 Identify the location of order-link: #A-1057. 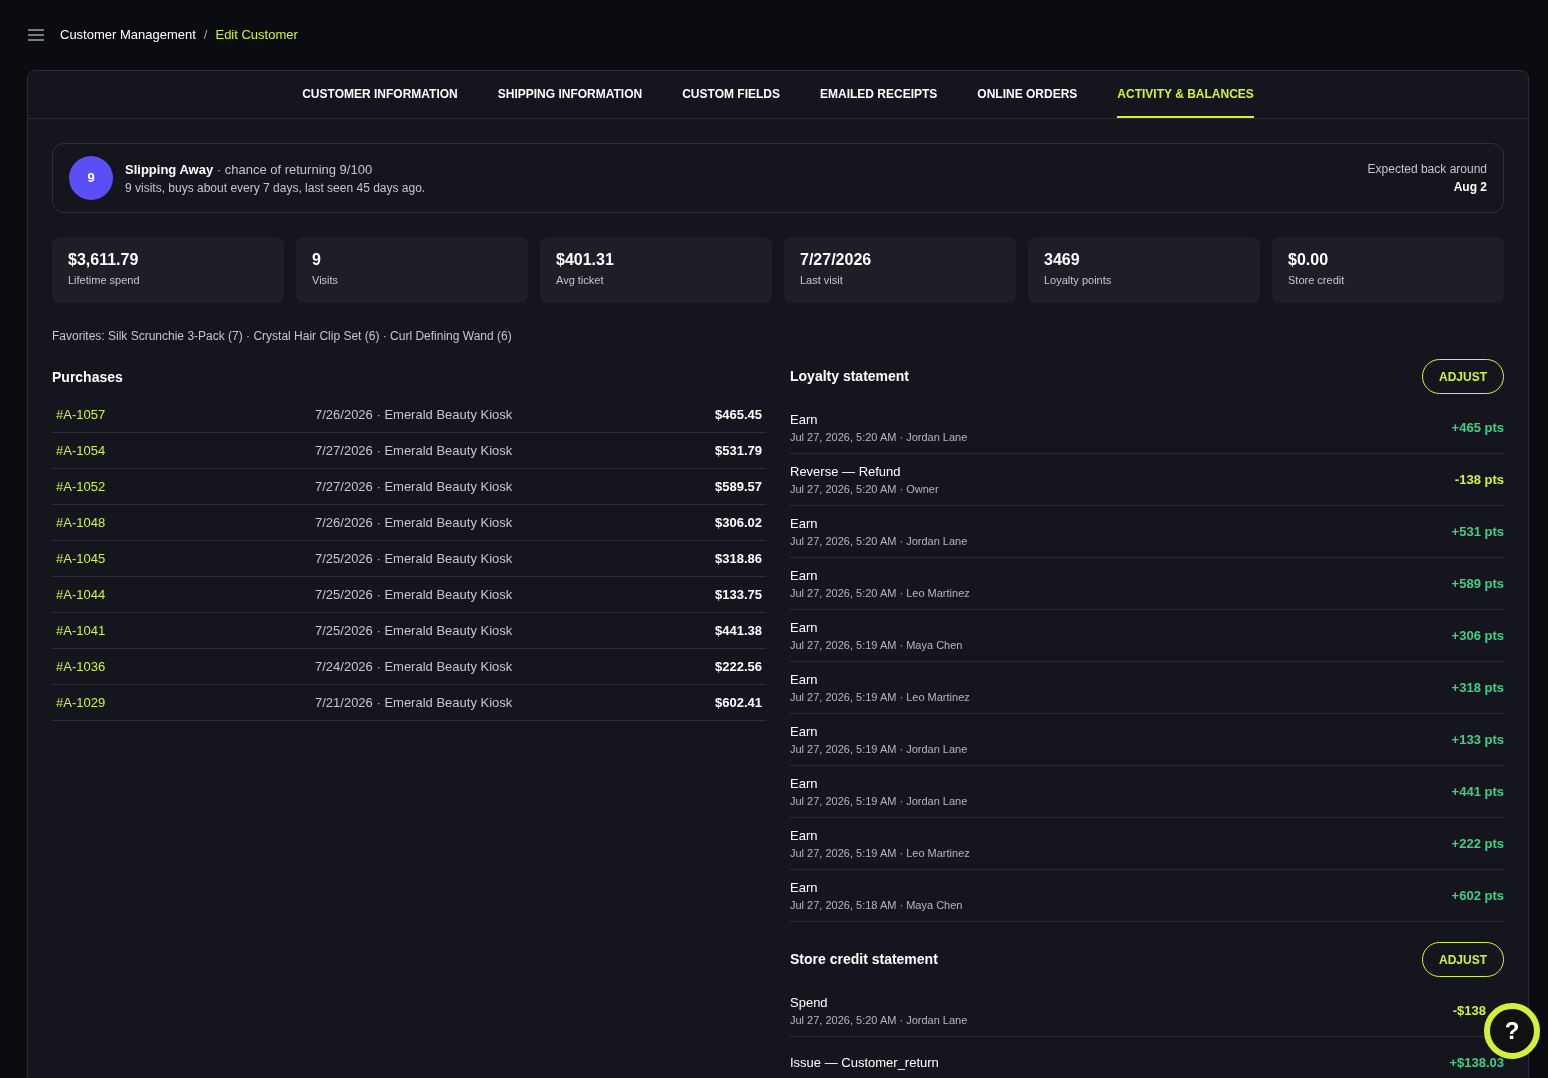
(185, 414).